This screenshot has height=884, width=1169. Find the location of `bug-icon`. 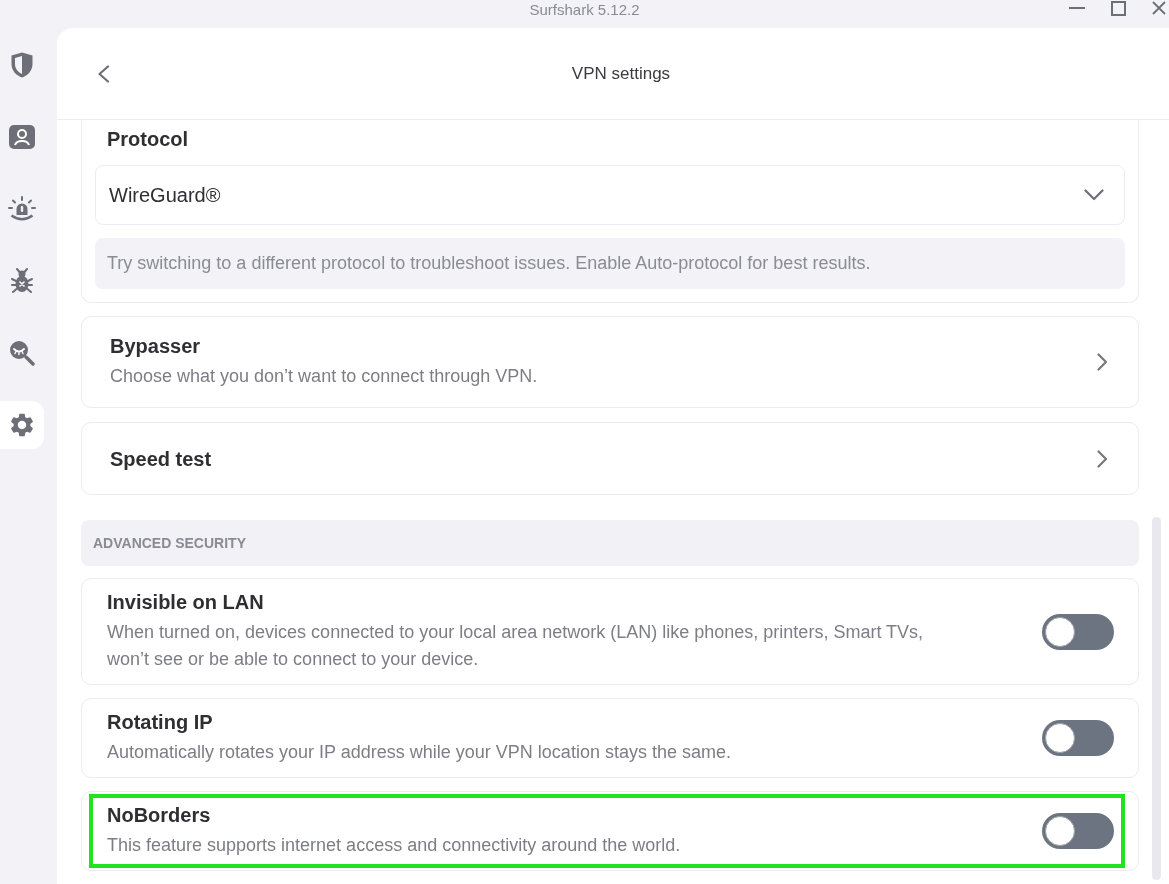

bug-icon is located at coordinates (22, 281).